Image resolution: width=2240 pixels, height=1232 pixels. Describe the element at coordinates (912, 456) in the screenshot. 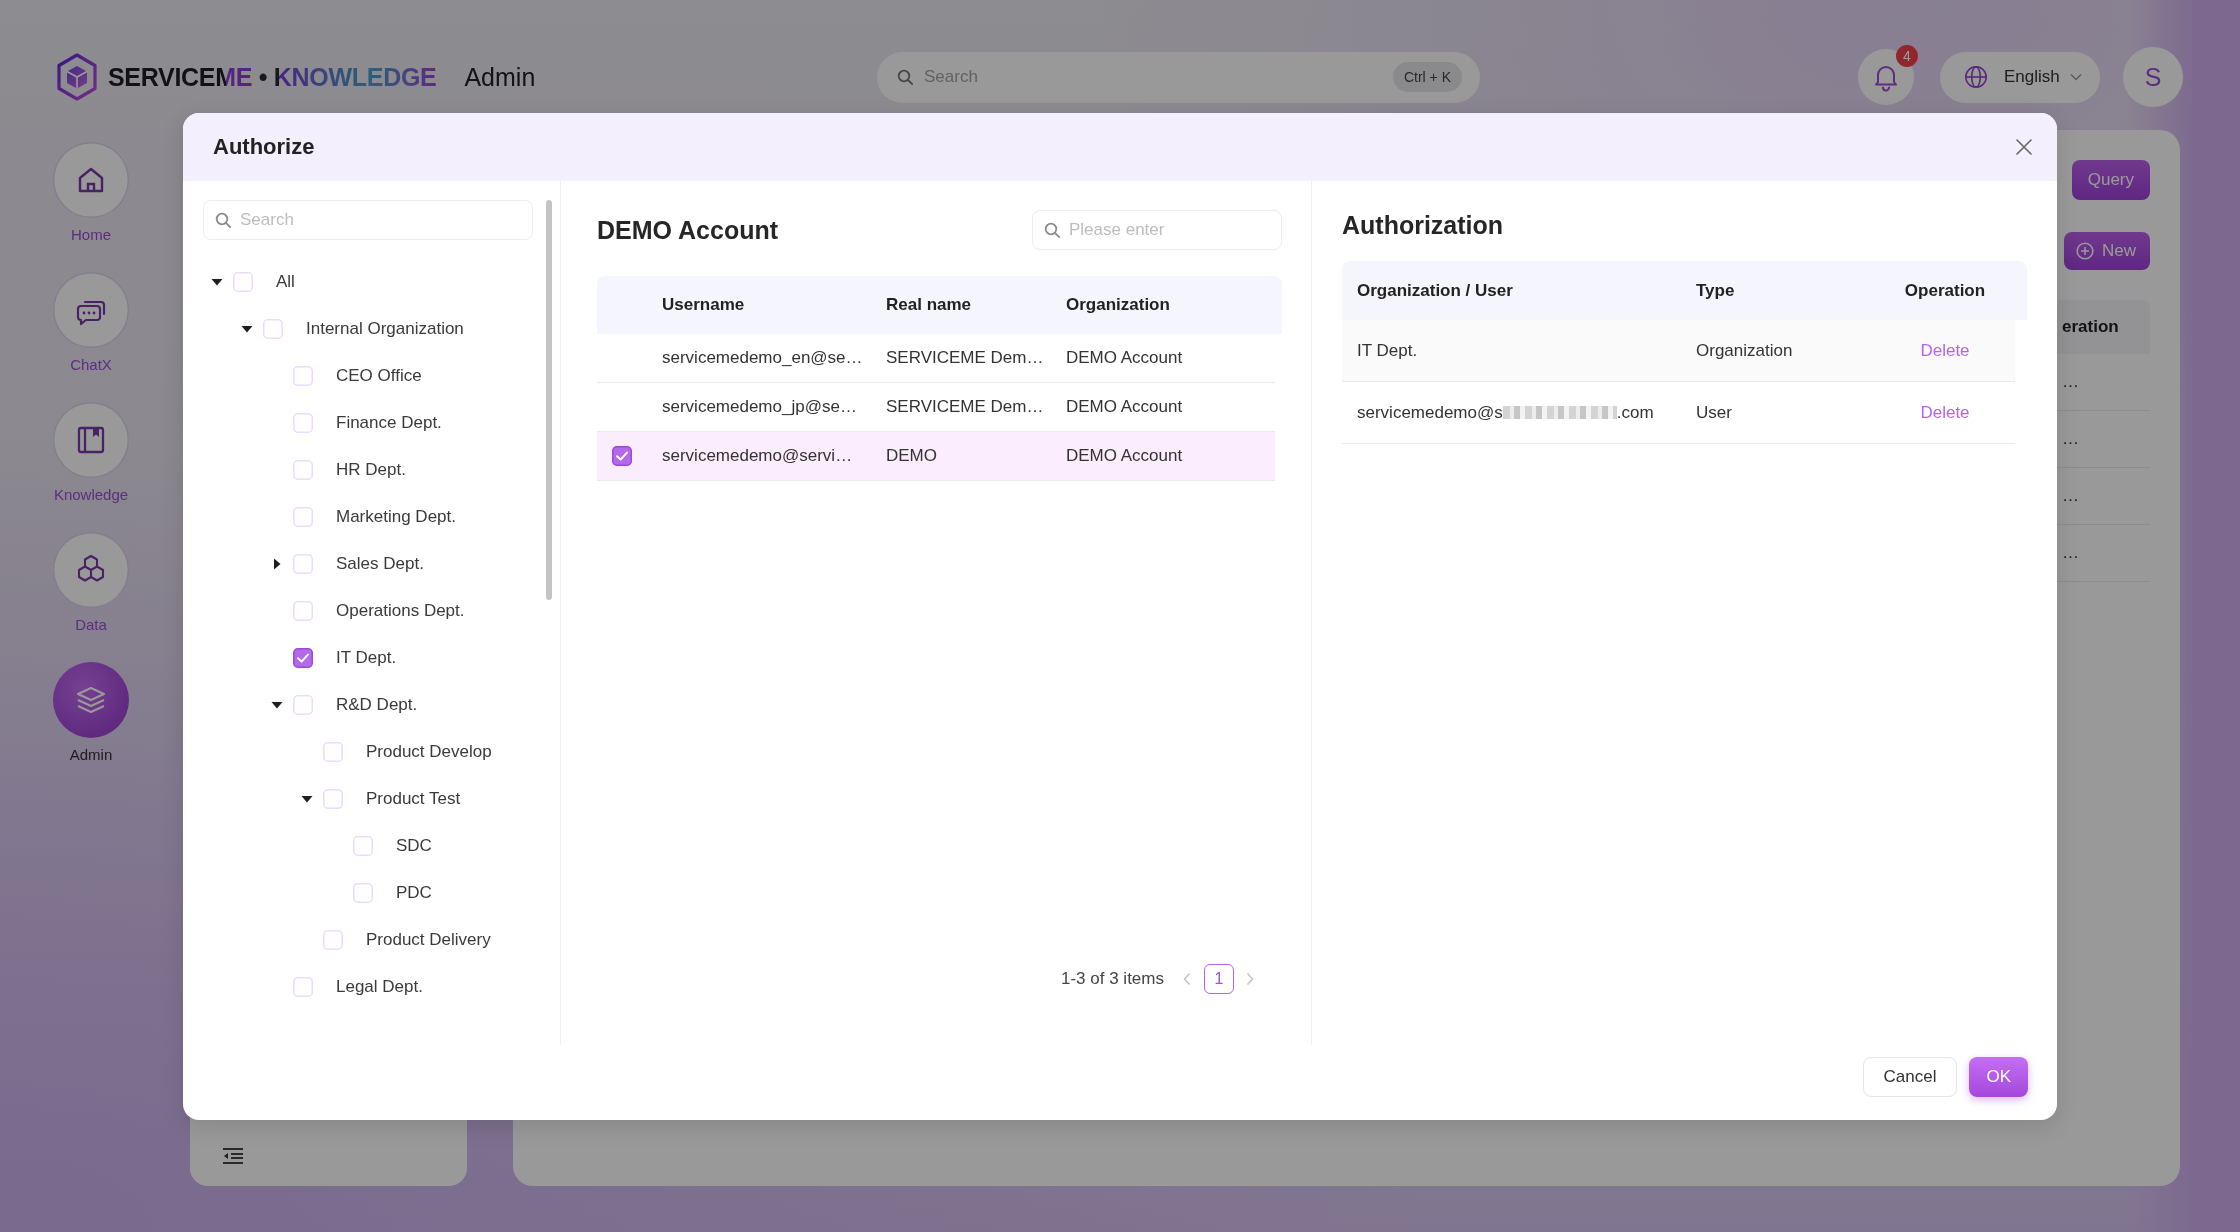

I see `table-cell-text: DEMO` at that location.